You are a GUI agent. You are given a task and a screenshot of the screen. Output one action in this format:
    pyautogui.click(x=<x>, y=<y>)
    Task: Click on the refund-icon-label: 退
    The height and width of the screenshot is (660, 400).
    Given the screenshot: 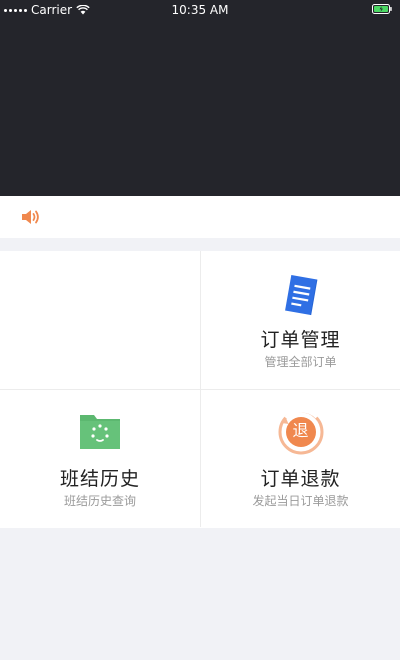 What is the action you would take?
    pyautogui.click(x=300, y=430)
    